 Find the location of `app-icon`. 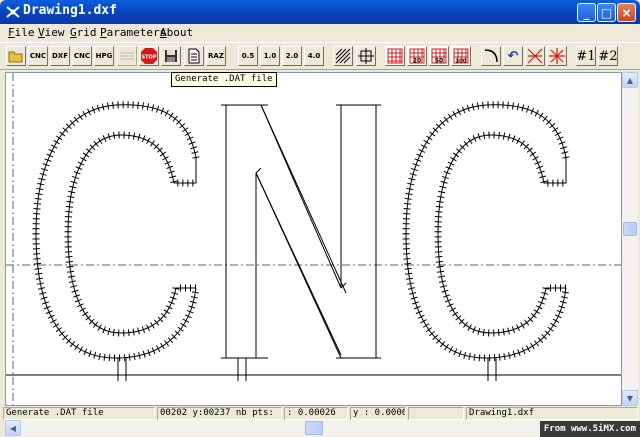

app-icon is located at coordinates (13, 12).